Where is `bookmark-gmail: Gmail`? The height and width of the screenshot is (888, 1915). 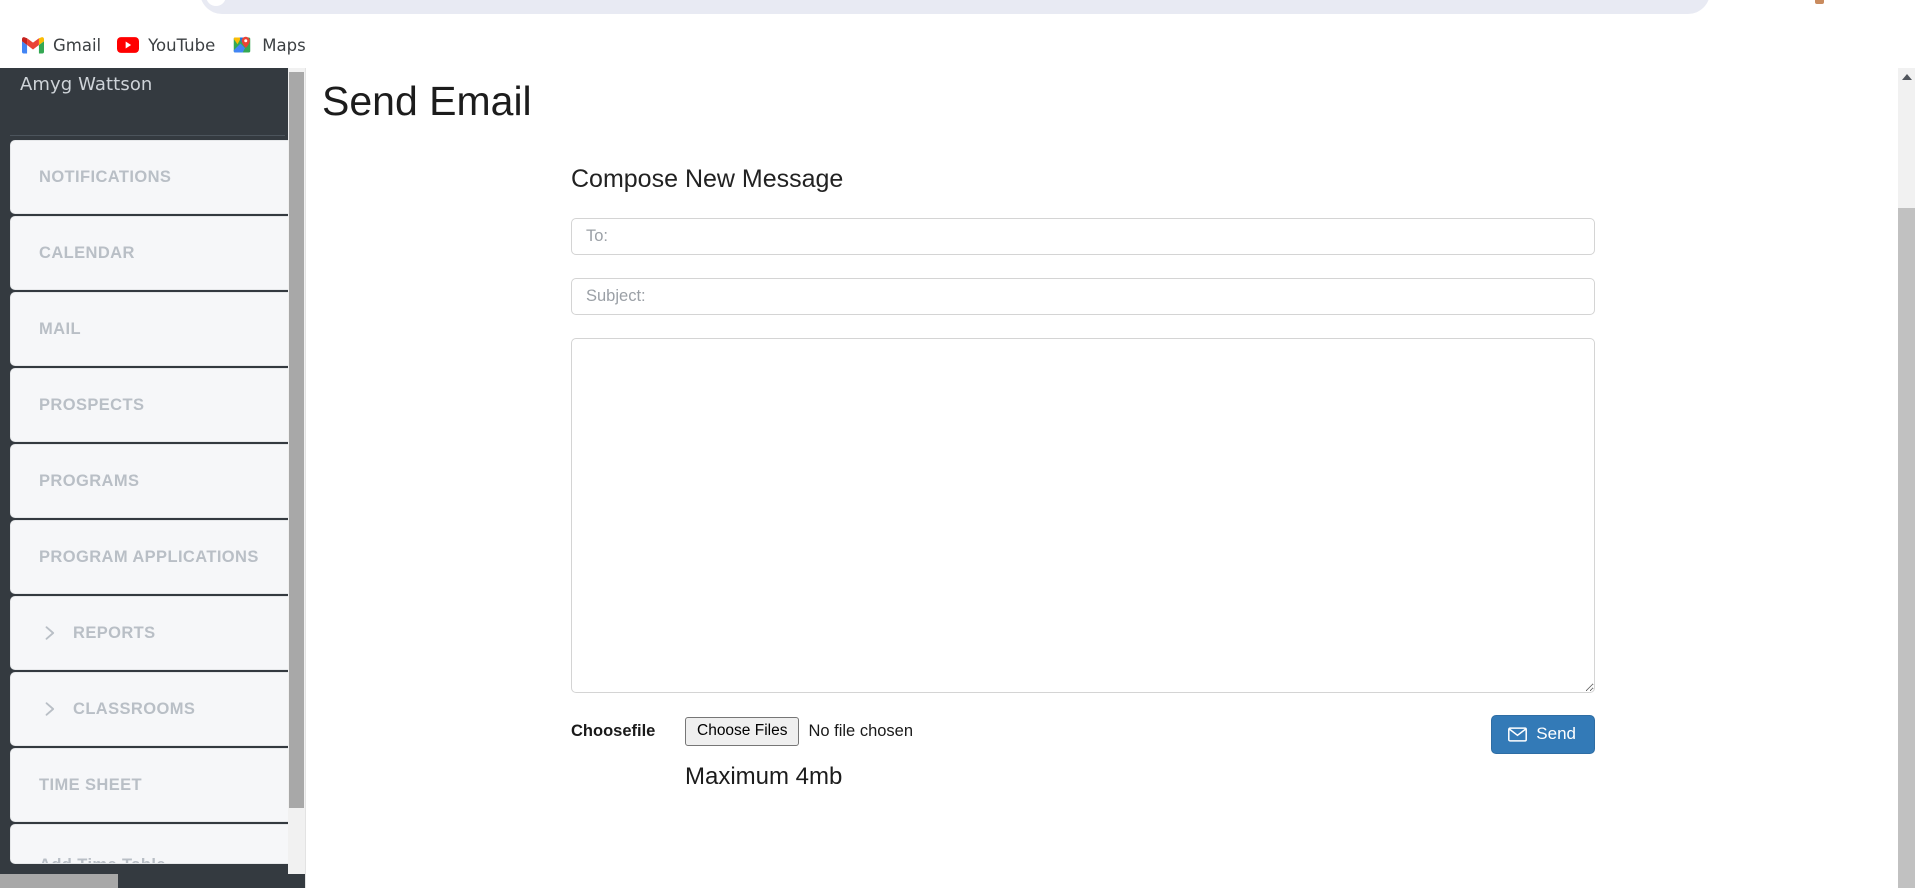
bookmark-gmail: Gmail is located at coordinates (63, 45).